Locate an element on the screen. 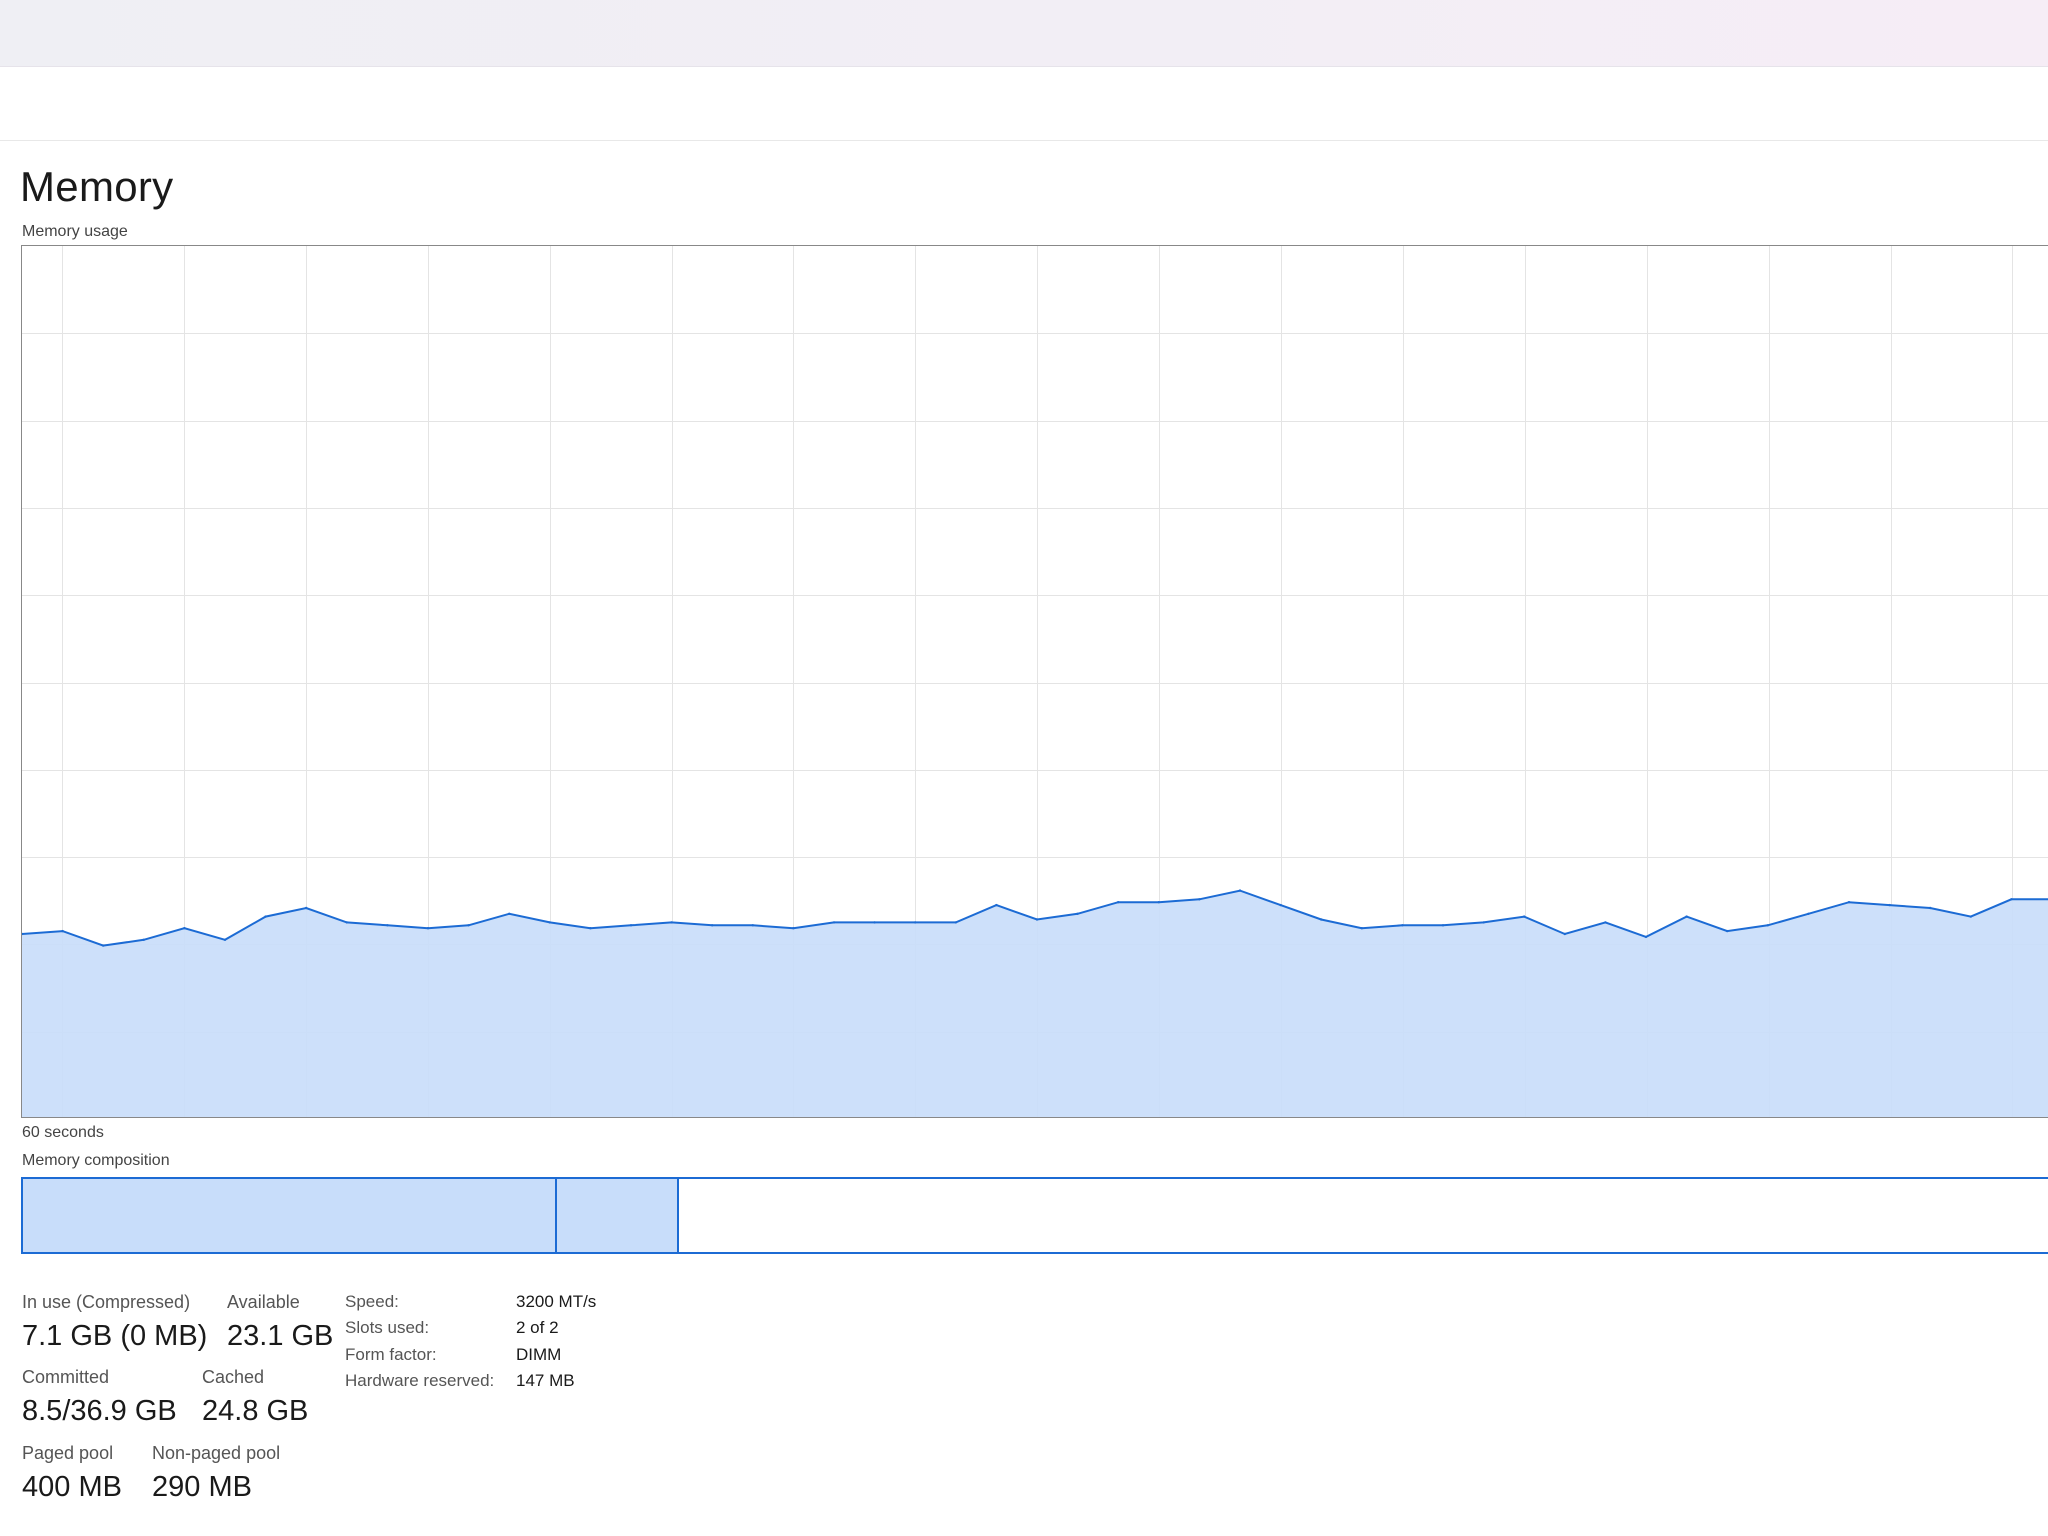 This screenshot has width=2048, height=1536. title-bar is located at coordinates (1024, 33).